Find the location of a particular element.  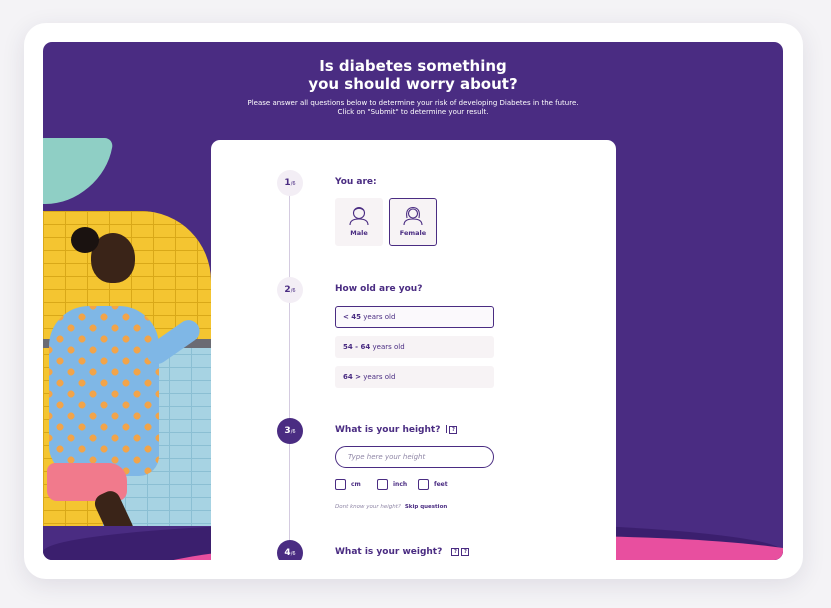

height-input is located at coordinates (414, 457).